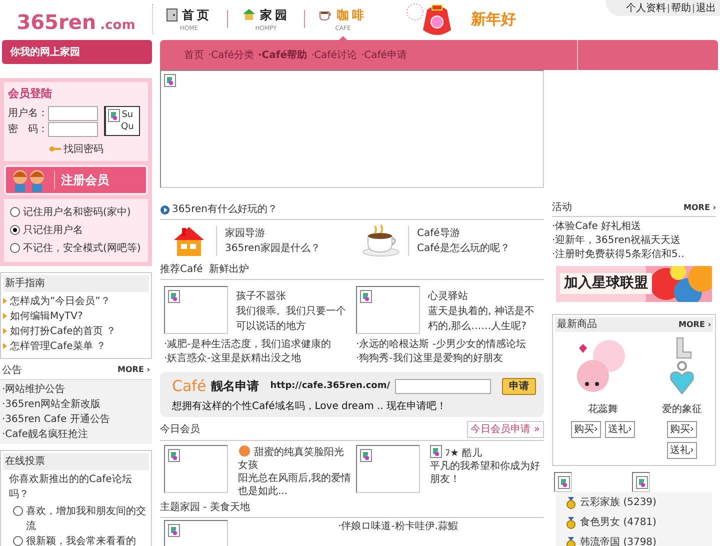 The width and height of the screenshot is (720, 546). What do you see at coordinates (258, 345) in the screenshot?
I see `cafe-link: ·减肥-是种生活态度，我们追求健康的` at bounding box center [258, 345].